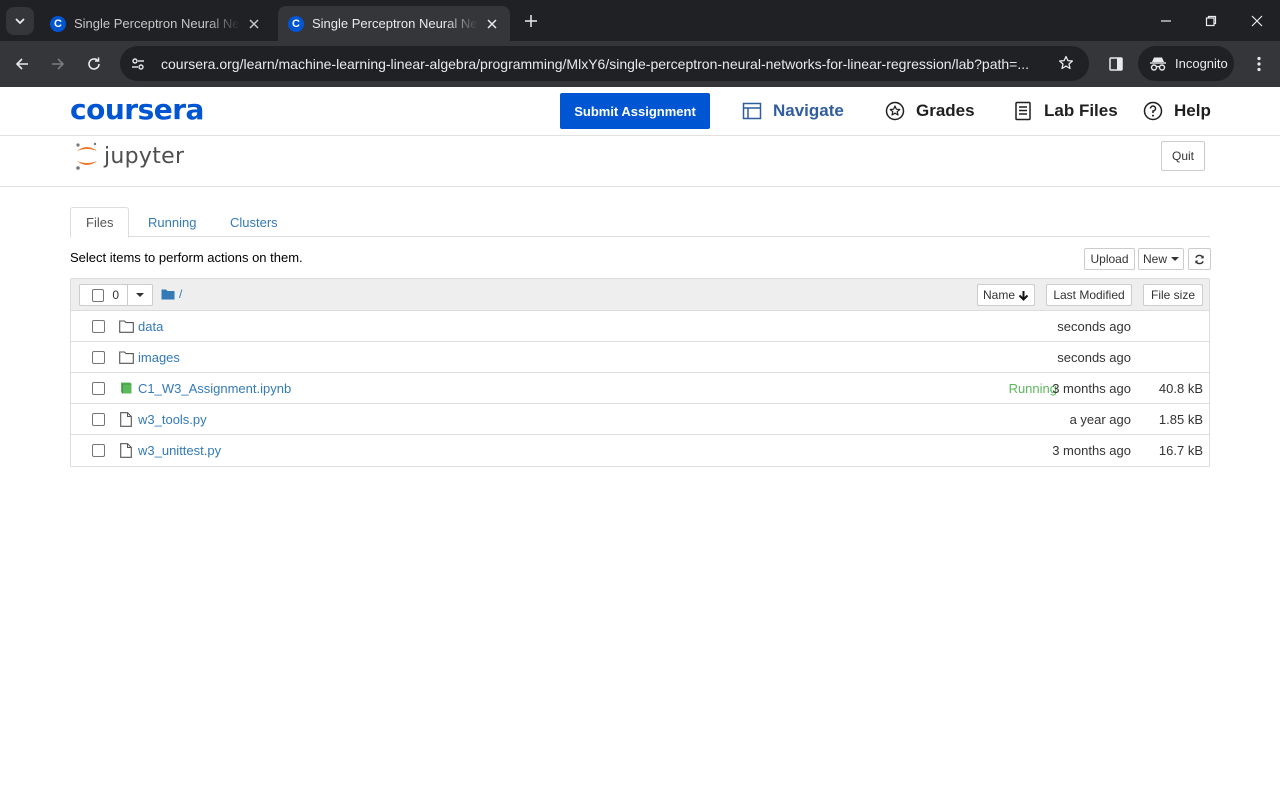 Image resolution: width=1280 pixels, height=800 pixels. I want to click on navigate-button: Navigate, so click(792, 111).